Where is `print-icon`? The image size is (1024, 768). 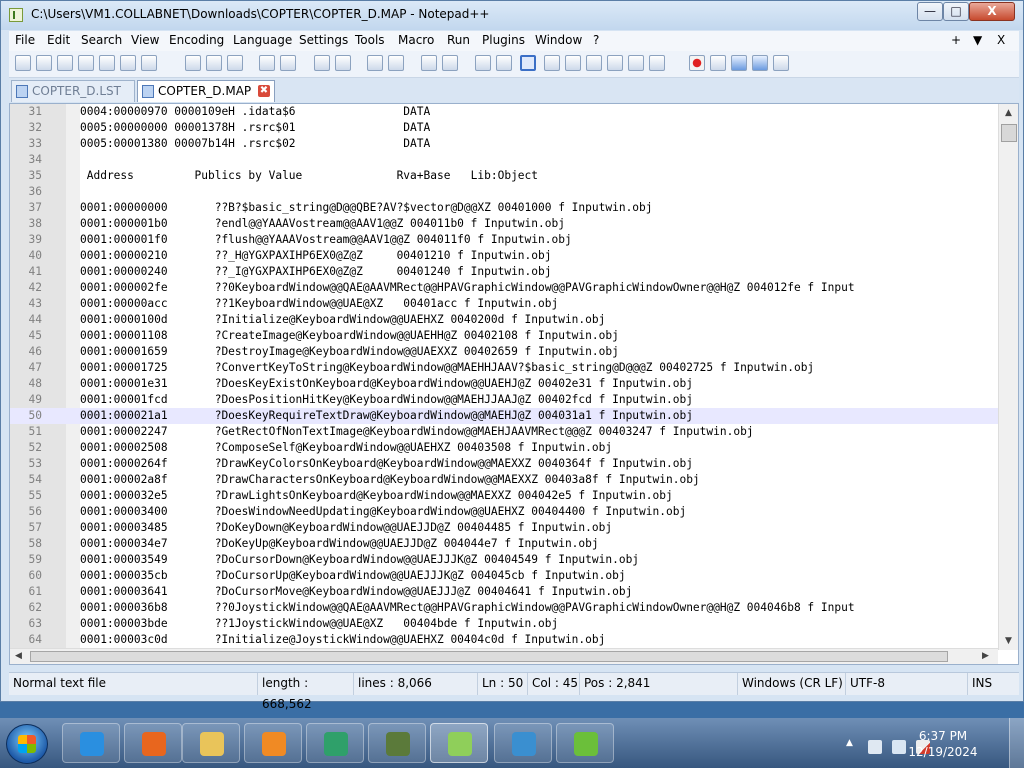 print-icon is located at coordinates (149, 63).